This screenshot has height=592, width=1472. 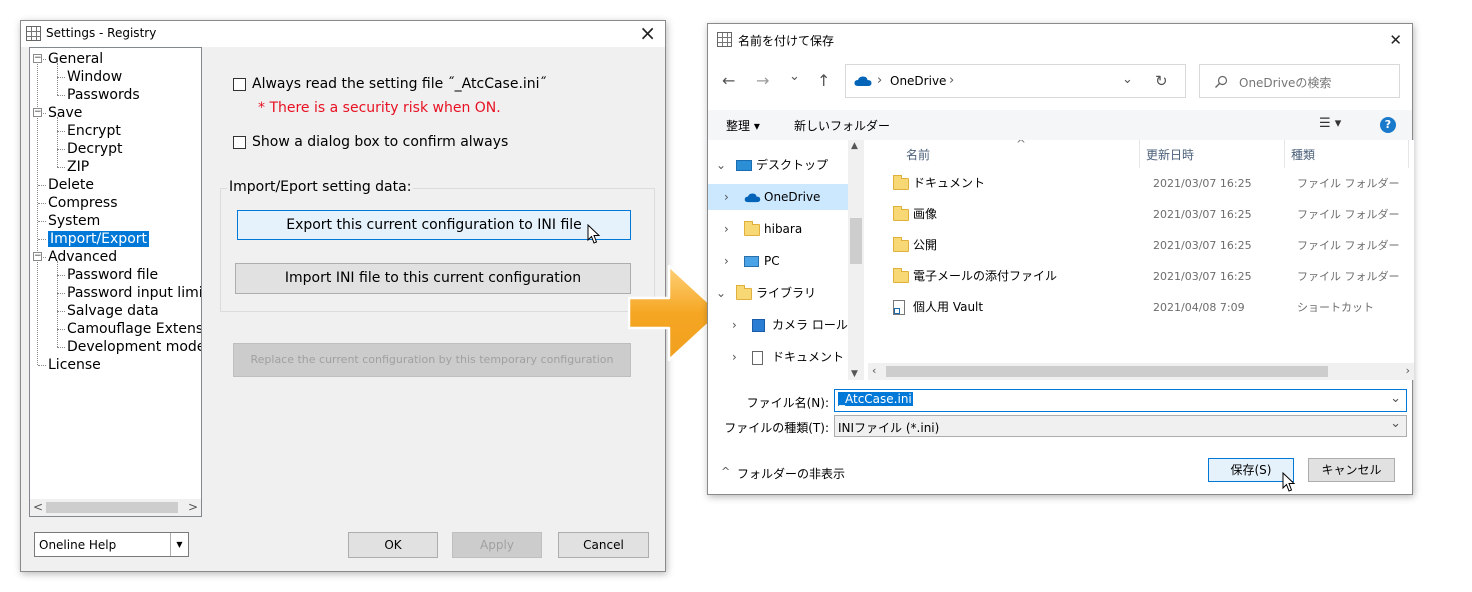 What do you see at coordinates (179, 544) in the screenshot?
I see `chevron-down-icon: ▼` at bounding box center [179, 544].